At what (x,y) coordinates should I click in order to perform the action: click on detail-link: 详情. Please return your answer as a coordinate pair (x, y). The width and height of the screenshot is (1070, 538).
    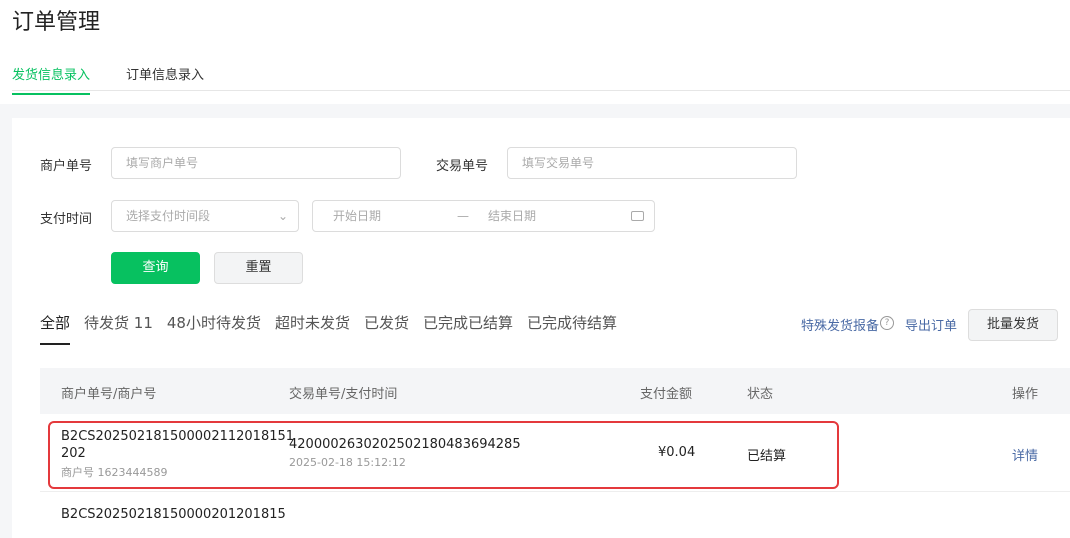
    Looking at the image, I should click on (1025, 454).